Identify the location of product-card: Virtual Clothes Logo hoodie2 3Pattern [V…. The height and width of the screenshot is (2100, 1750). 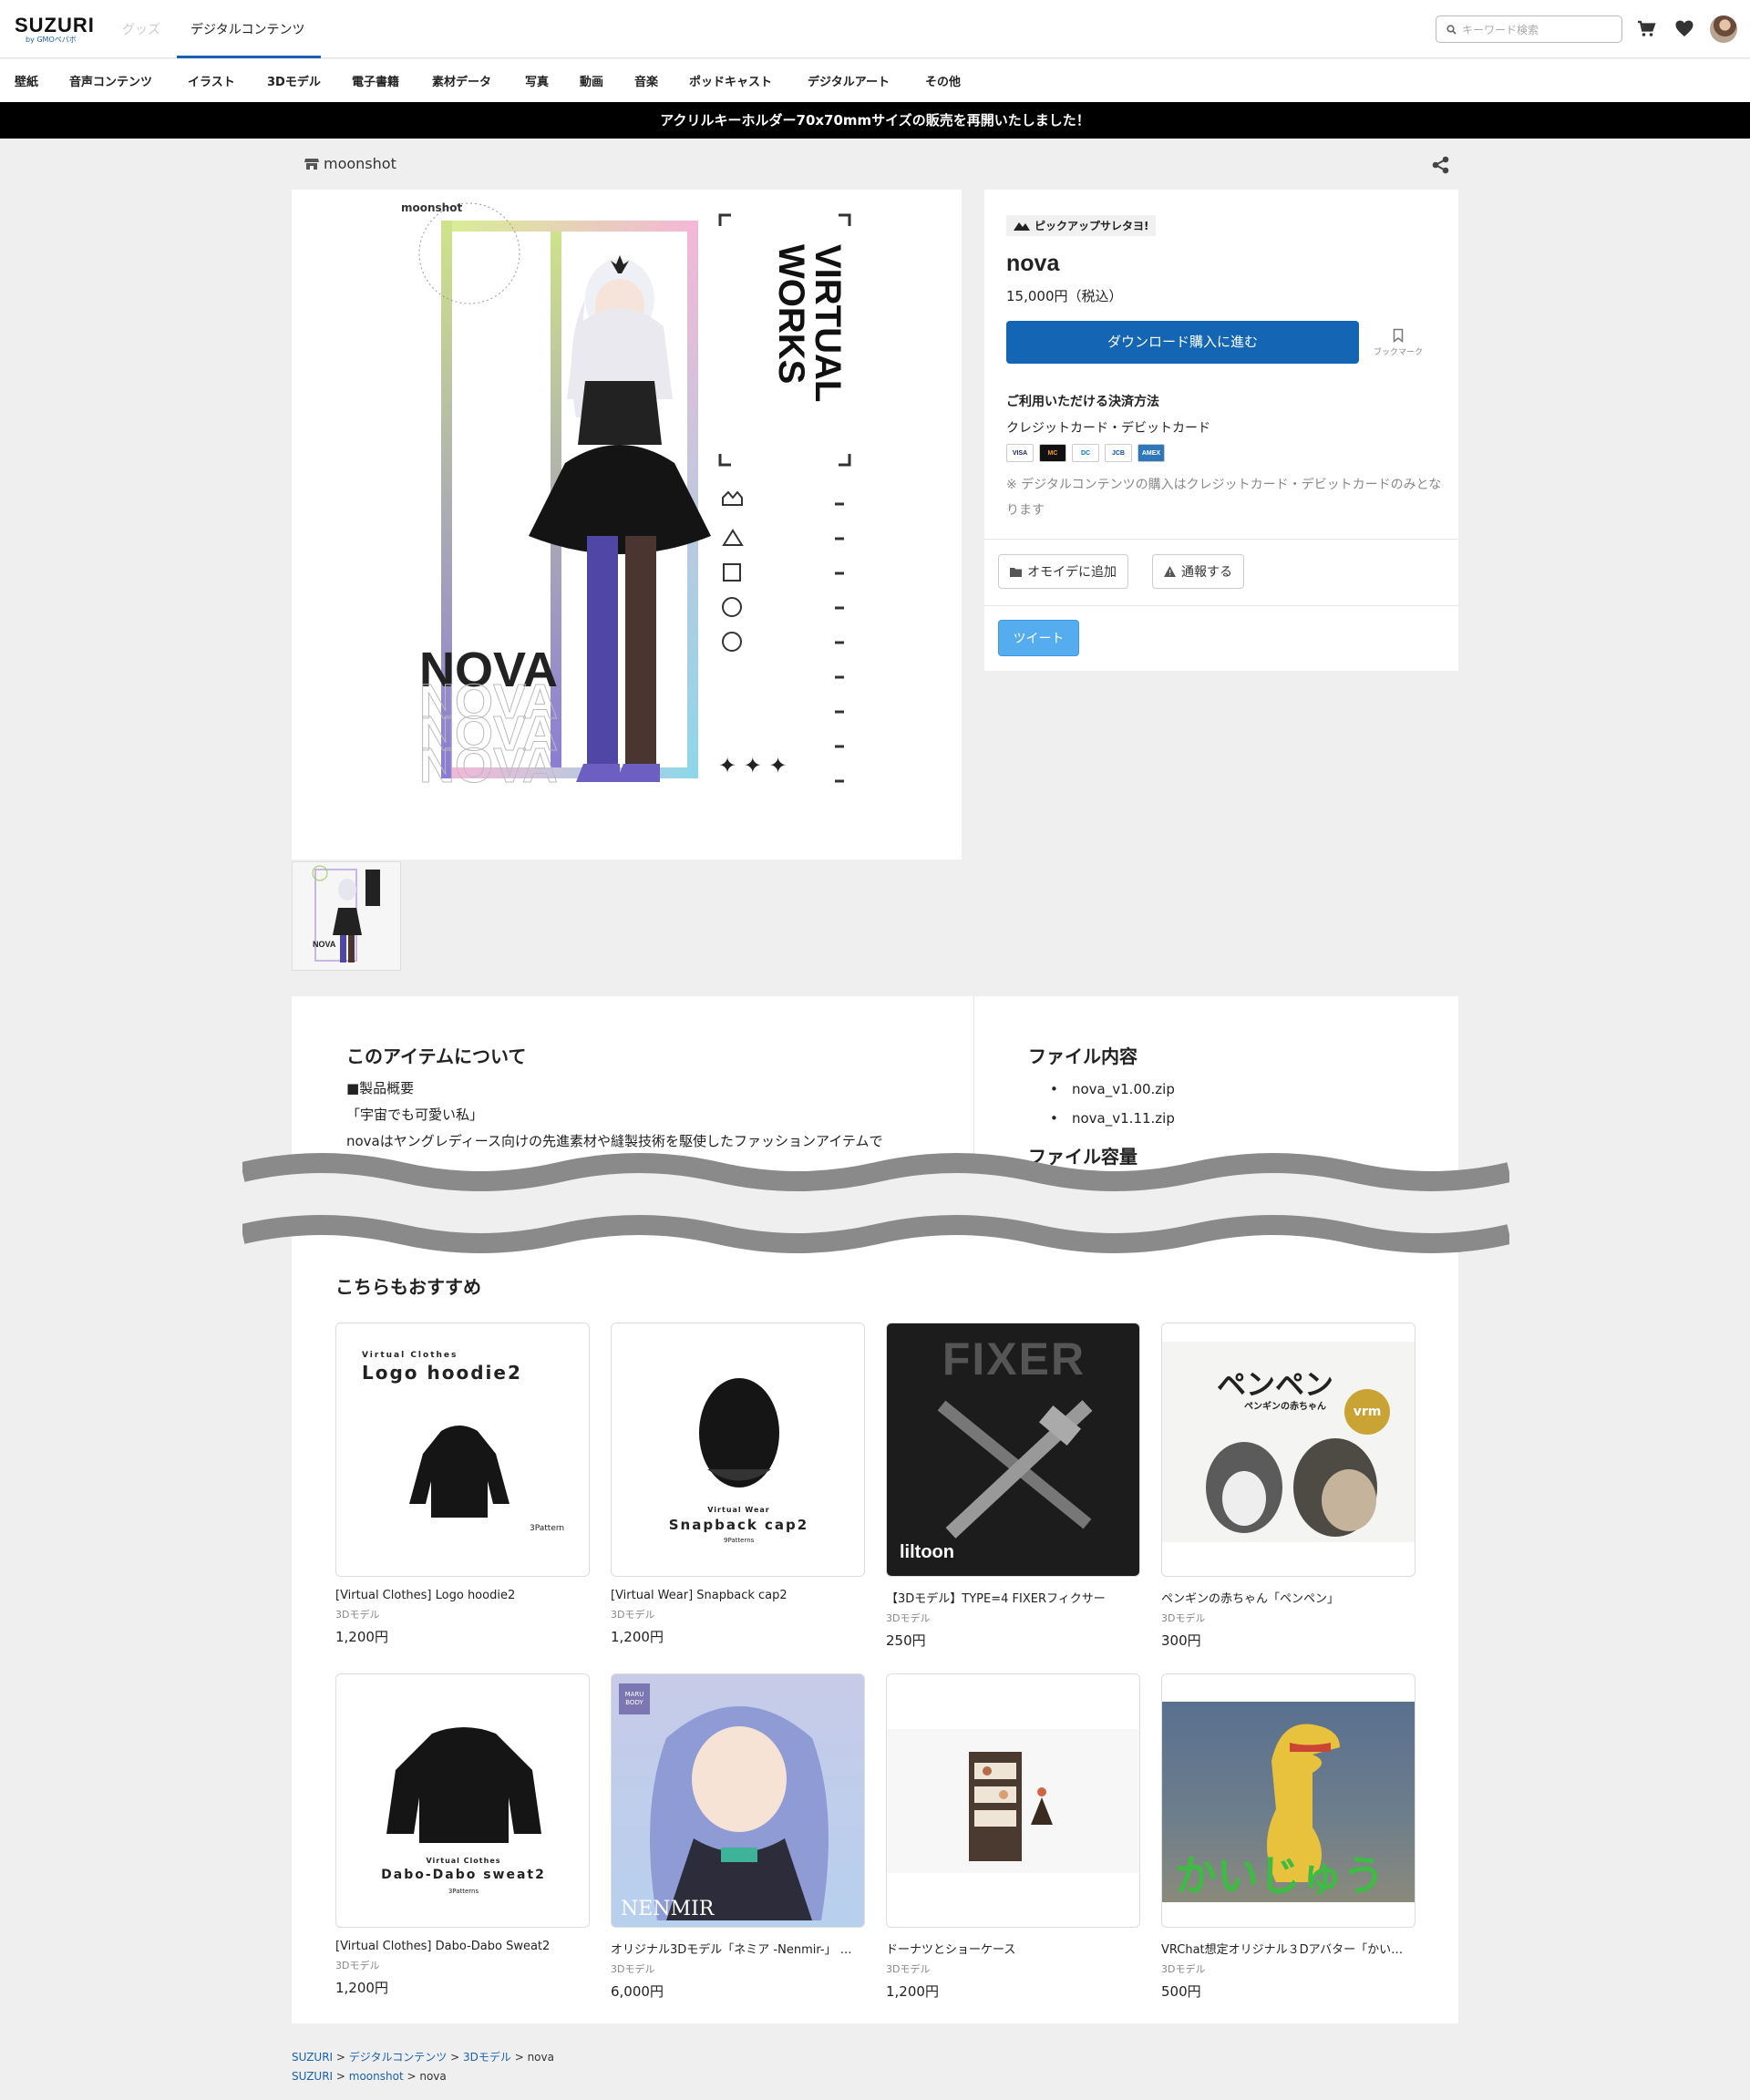
(463, 1485).